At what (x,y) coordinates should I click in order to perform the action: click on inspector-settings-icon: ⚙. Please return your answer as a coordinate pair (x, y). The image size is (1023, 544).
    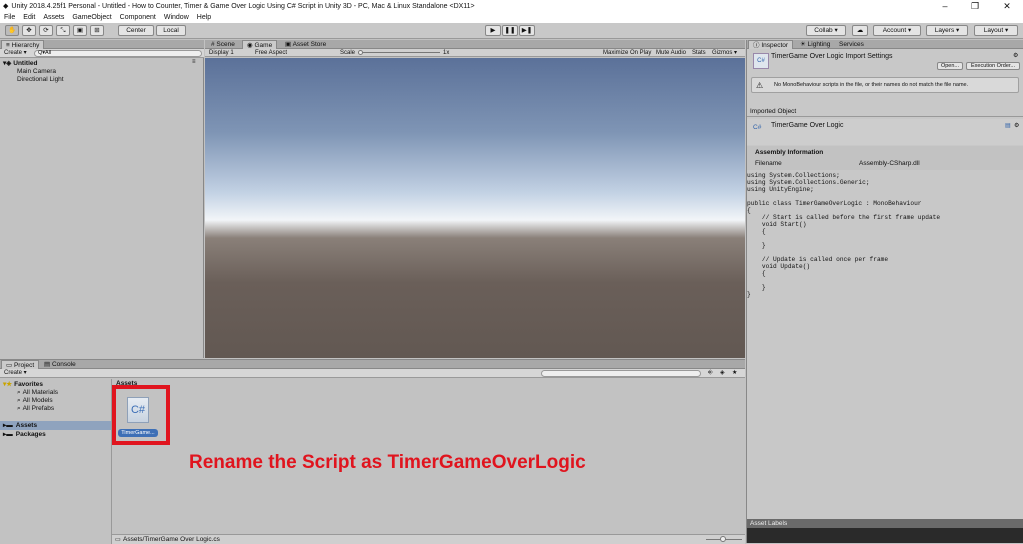
    Looking at the image, I should click on (1015, 55).